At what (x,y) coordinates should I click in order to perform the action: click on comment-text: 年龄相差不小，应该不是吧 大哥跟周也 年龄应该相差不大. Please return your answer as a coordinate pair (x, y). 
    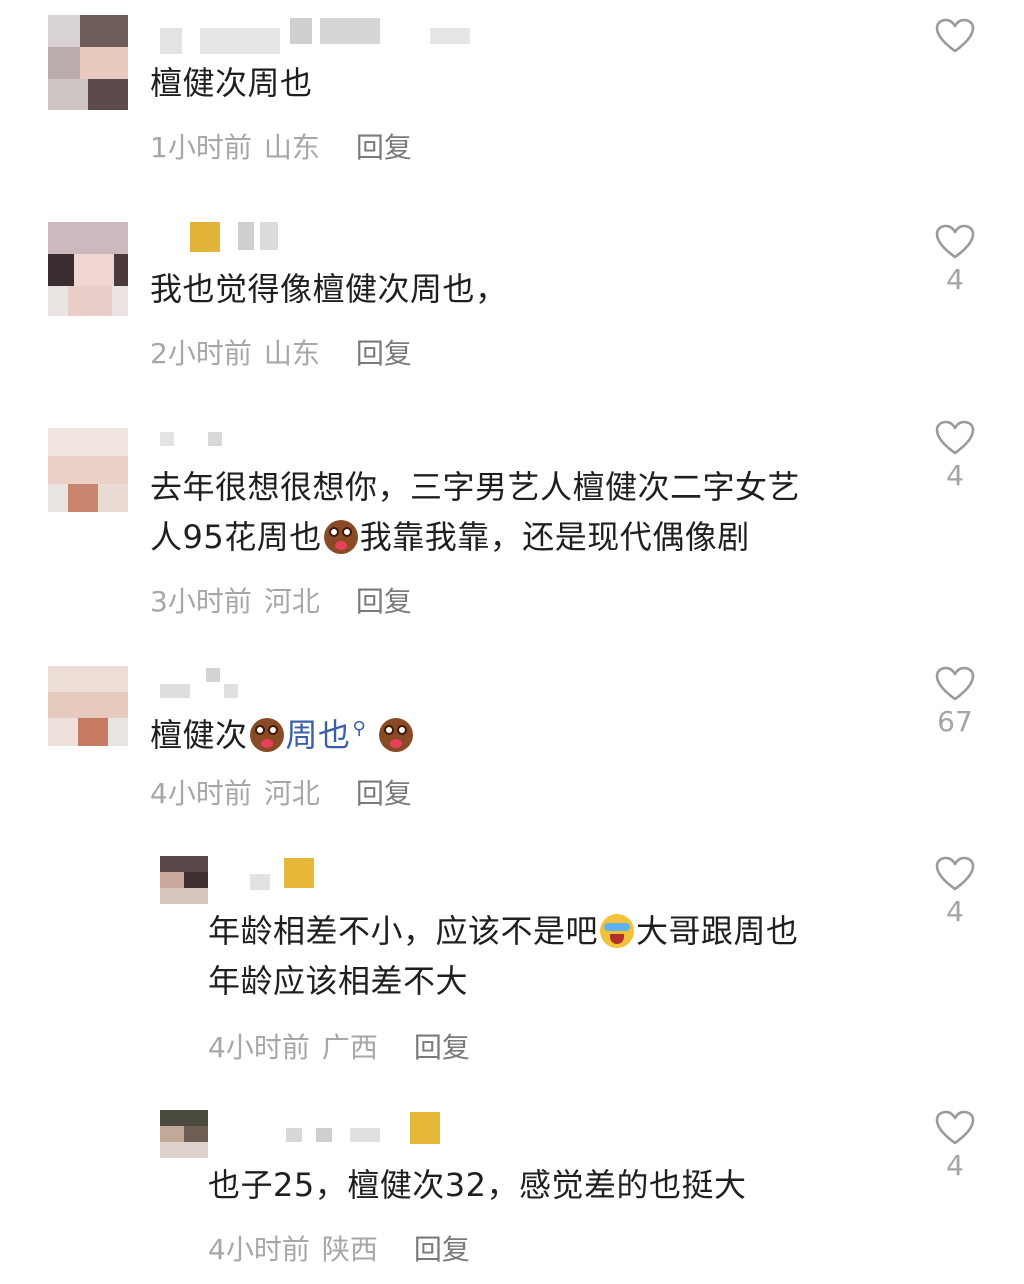
    Looking at the image, I should click on (503, 956).